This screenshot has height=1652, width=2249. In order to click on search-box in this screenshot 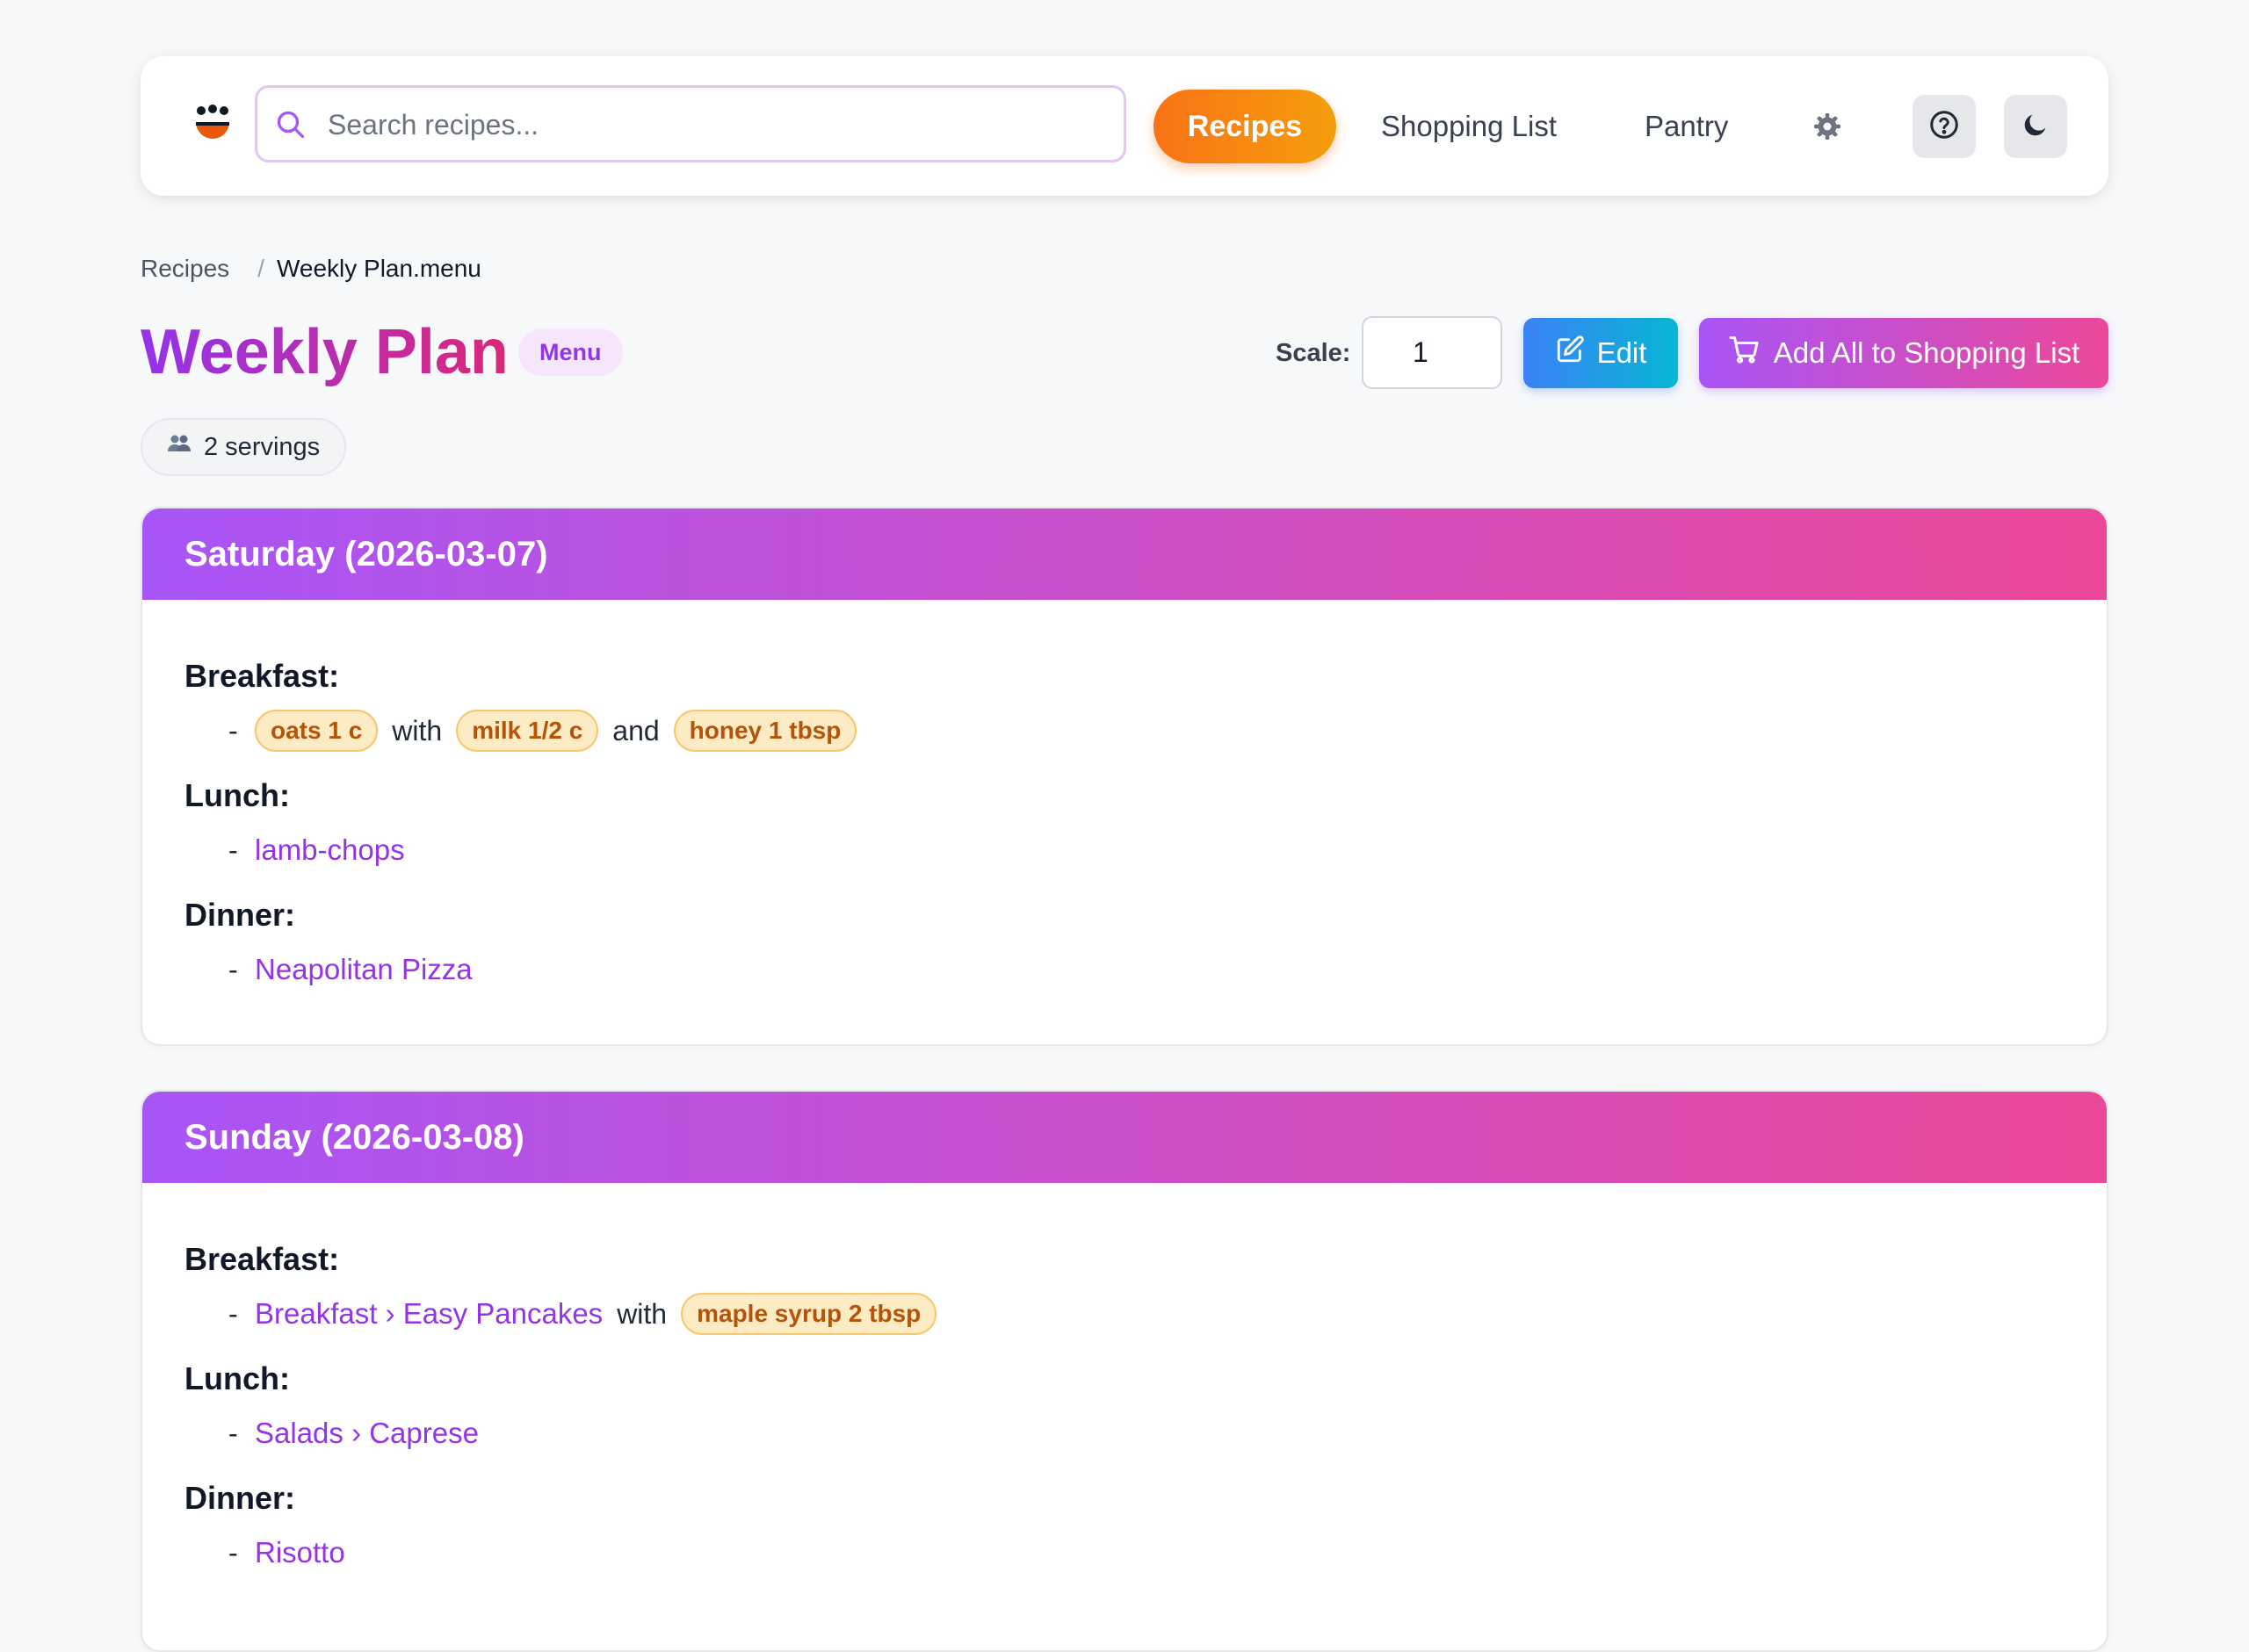, I will do `click(690, 123)`.